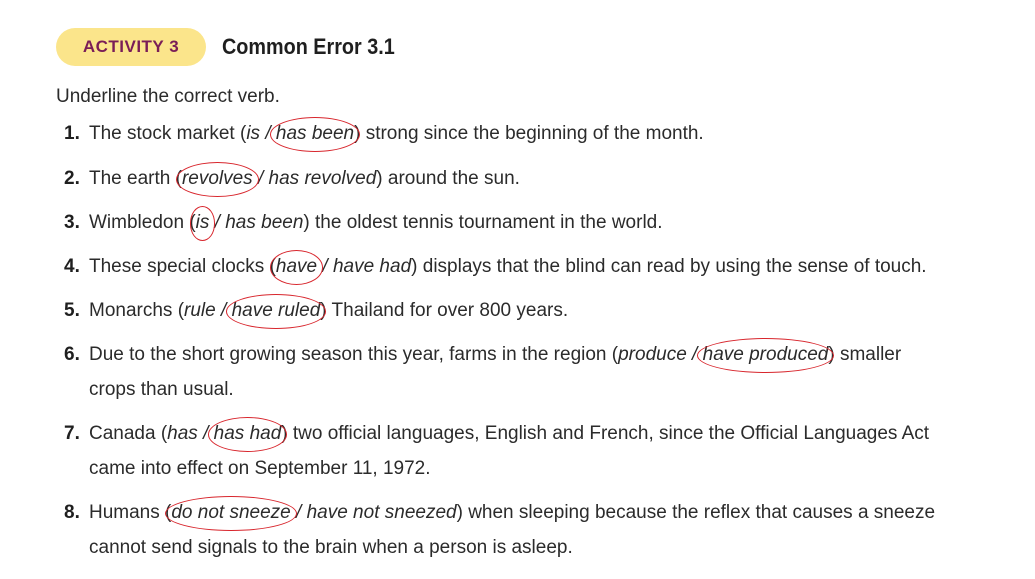 This screenshot has width=1035, height=579. I want to click on item-text-before: The stock market (, so click(168, 133).